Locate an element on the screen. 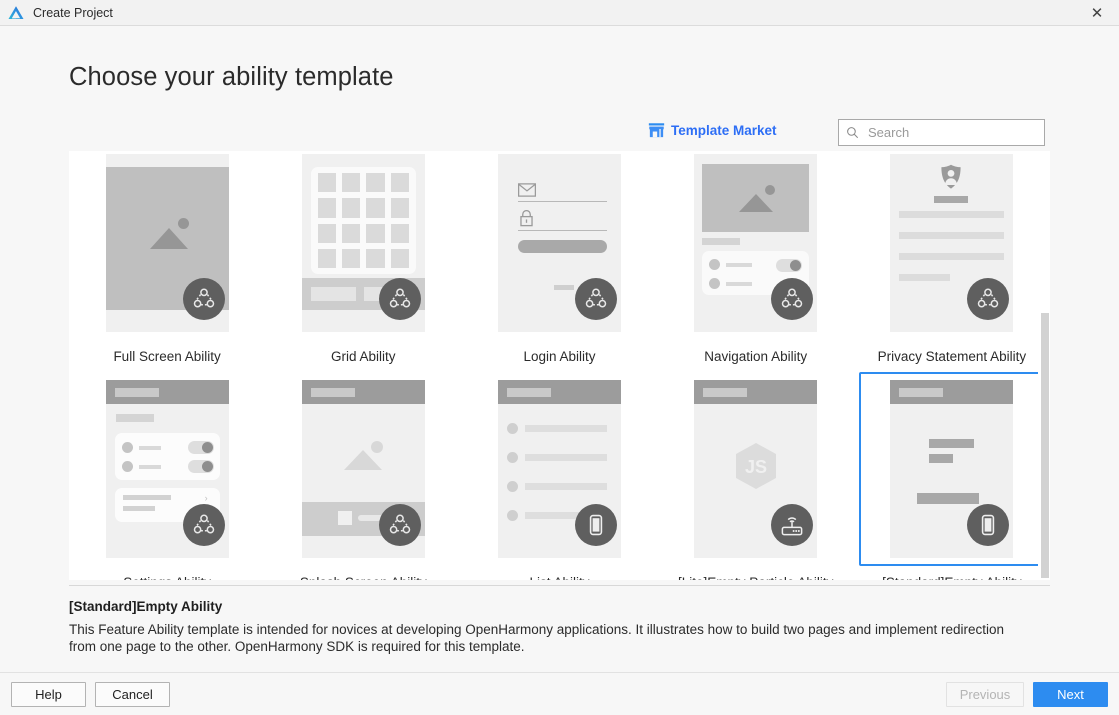 The width and height of the screenshot is (1119, 715). description-divider is located at coordinates (559, 585).